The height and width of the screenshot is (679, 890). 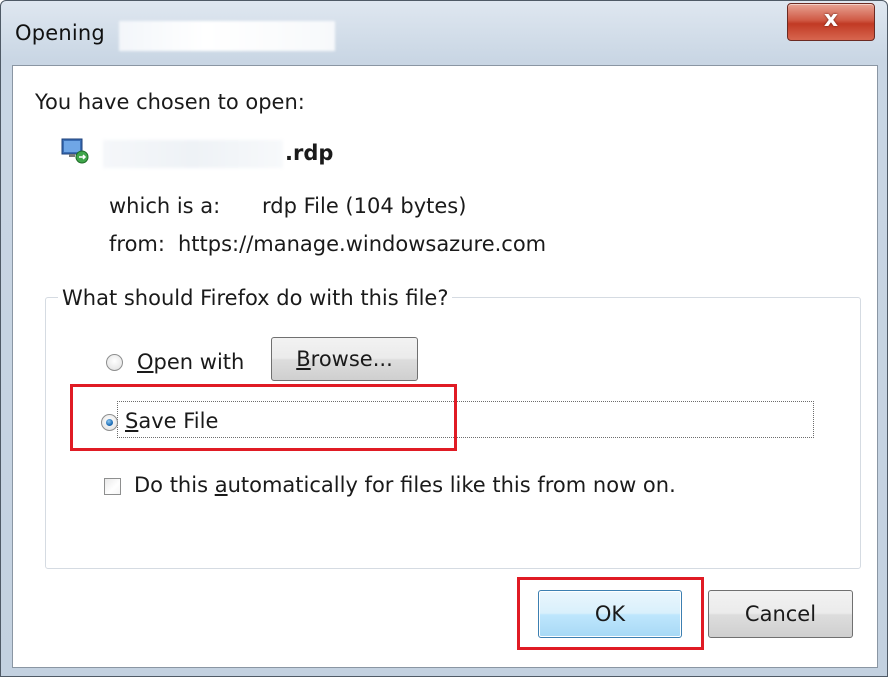 What do you see at coordinates (362, 244) in the screenshot?
I see `source-url: https://manage.windowsazure.com` at bounding box center [362, 244].